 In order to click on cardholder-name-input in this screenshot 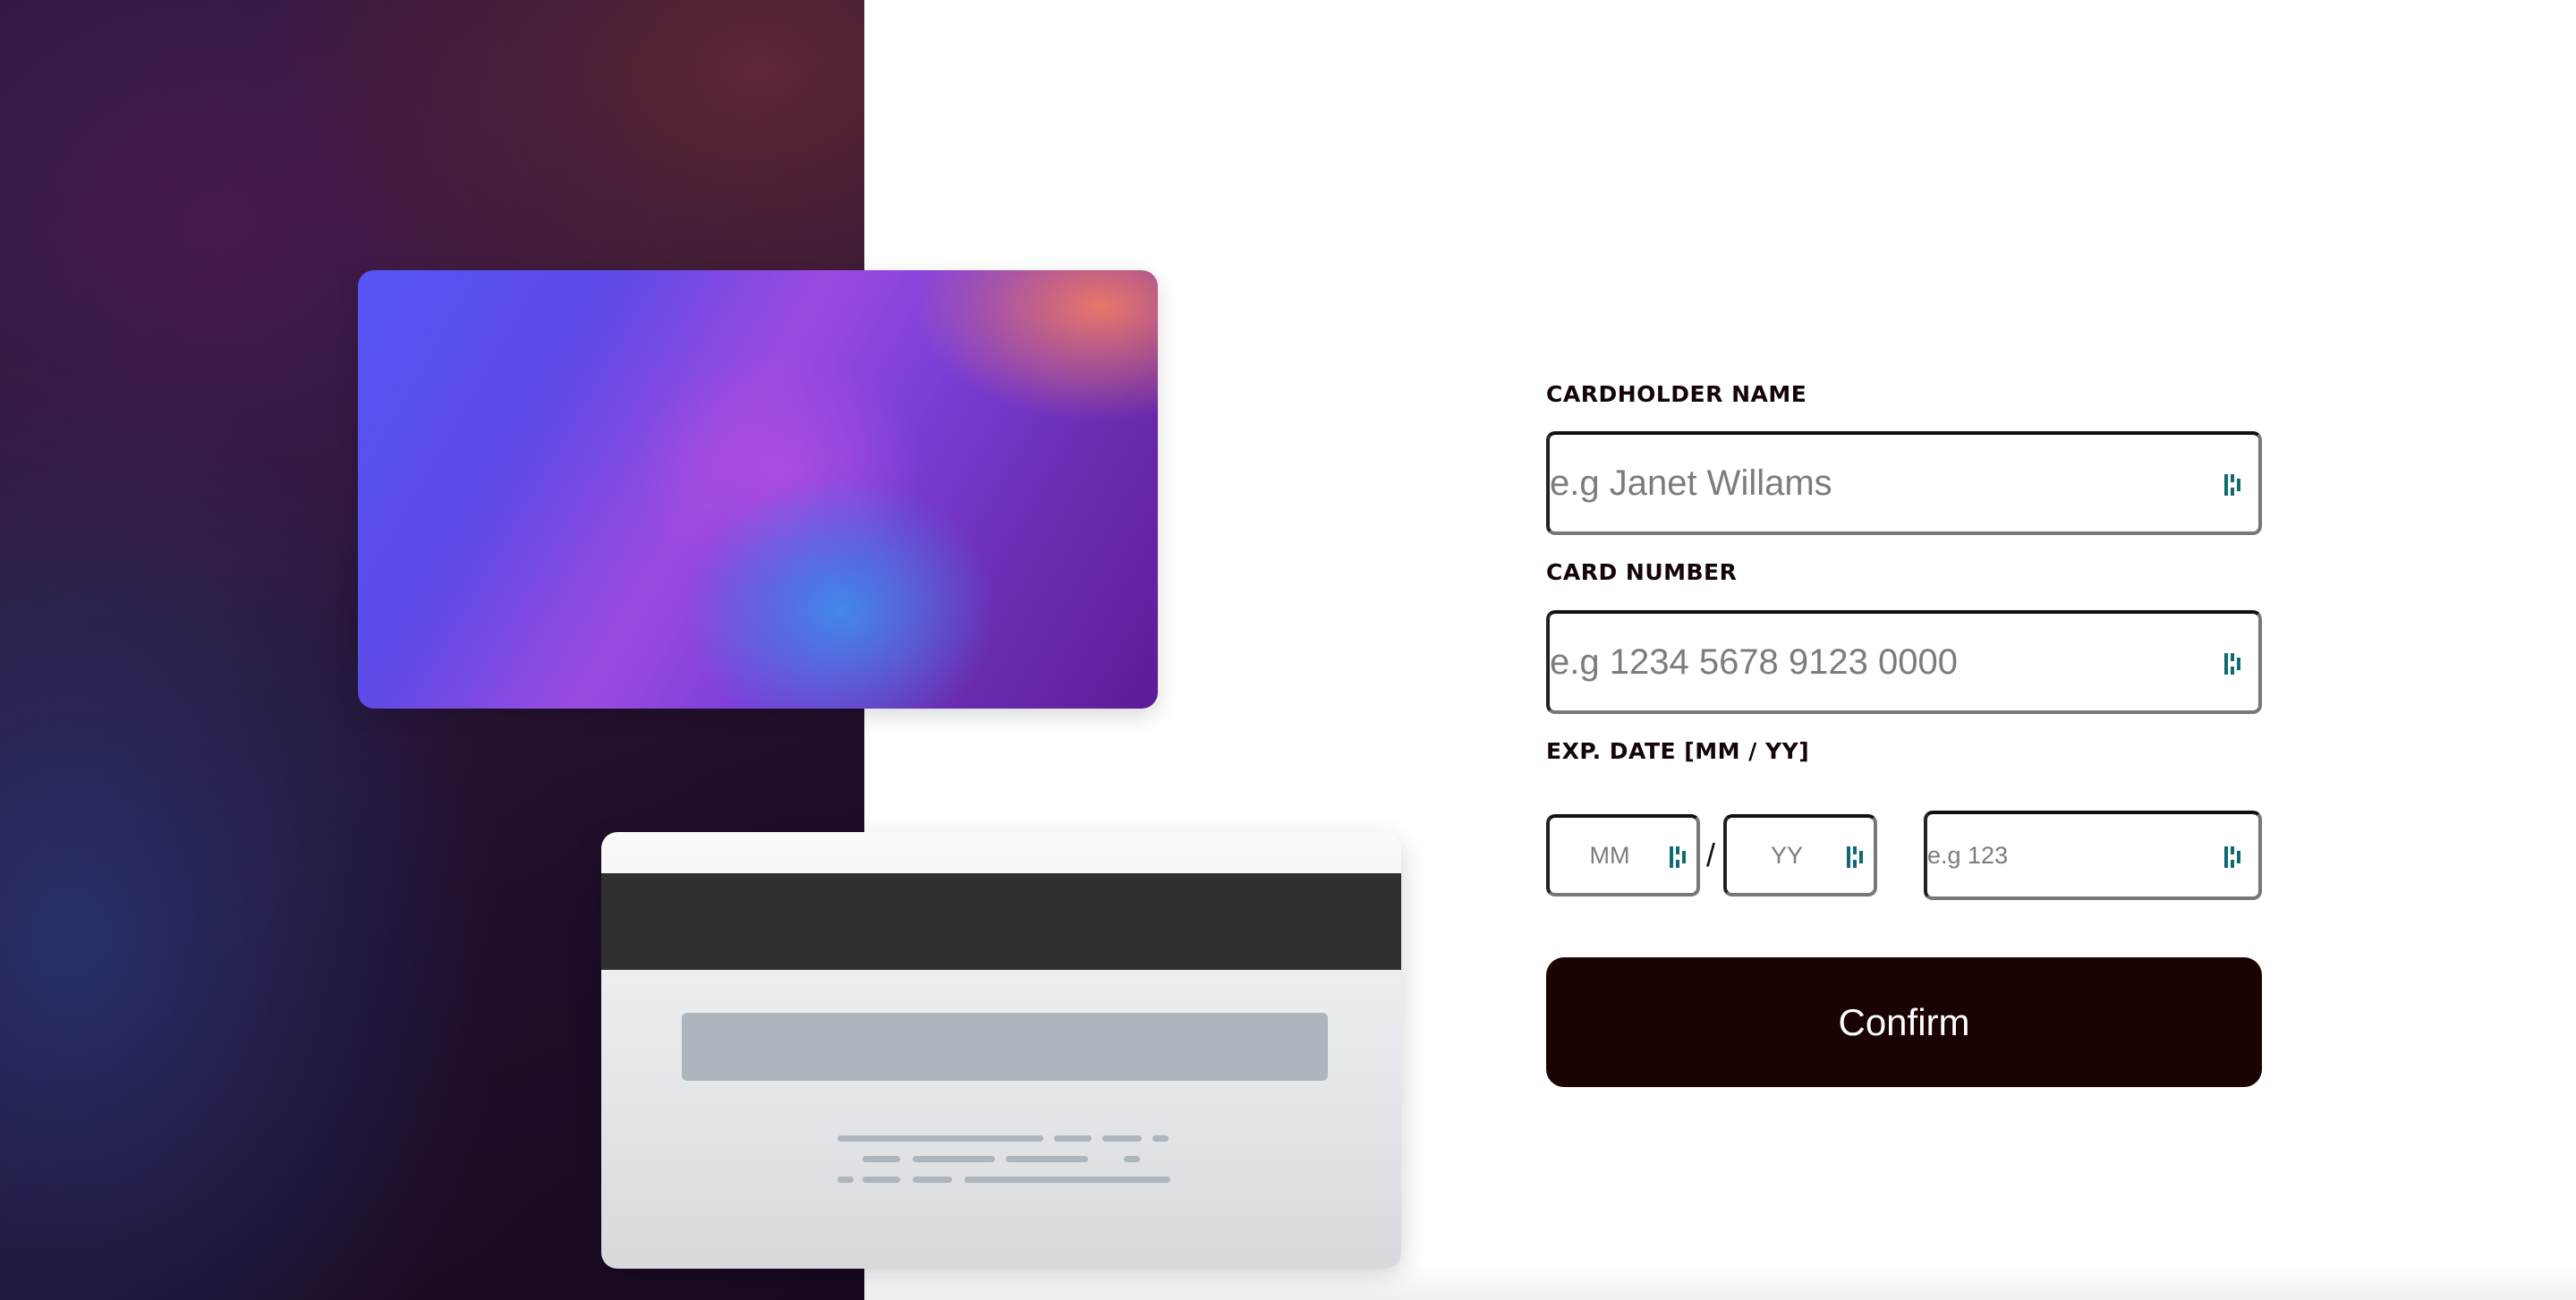, I will do `click(1904, 483)`.